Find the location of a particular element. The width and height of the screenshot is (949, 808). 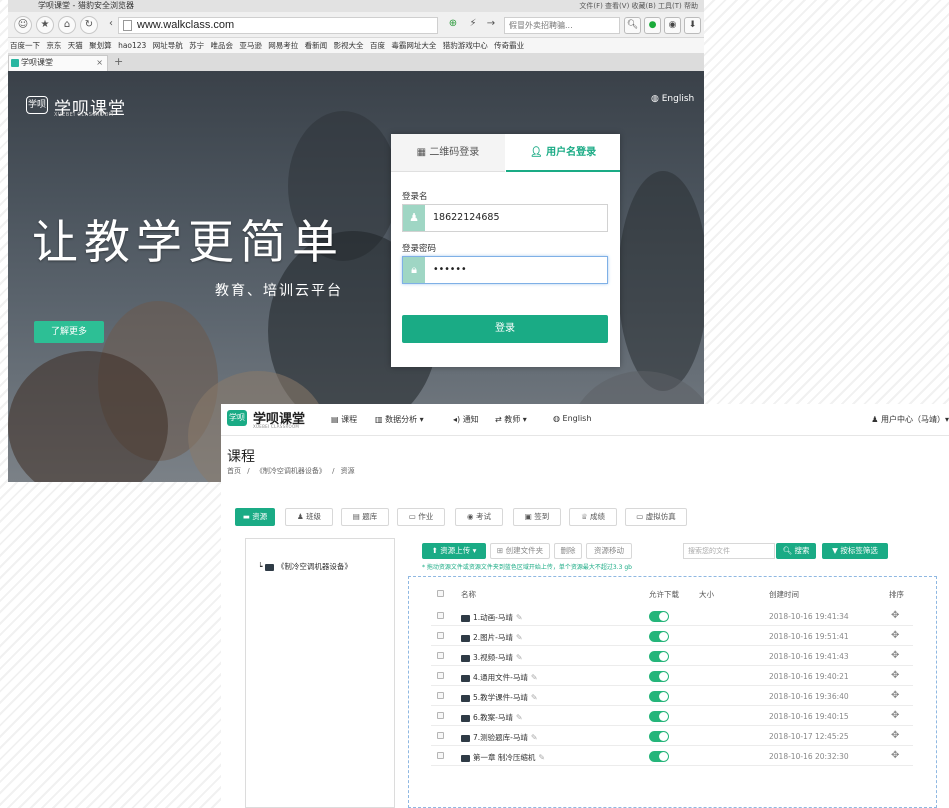

tab-resources: ▬ 资源 is located at coordinates (255, 517).